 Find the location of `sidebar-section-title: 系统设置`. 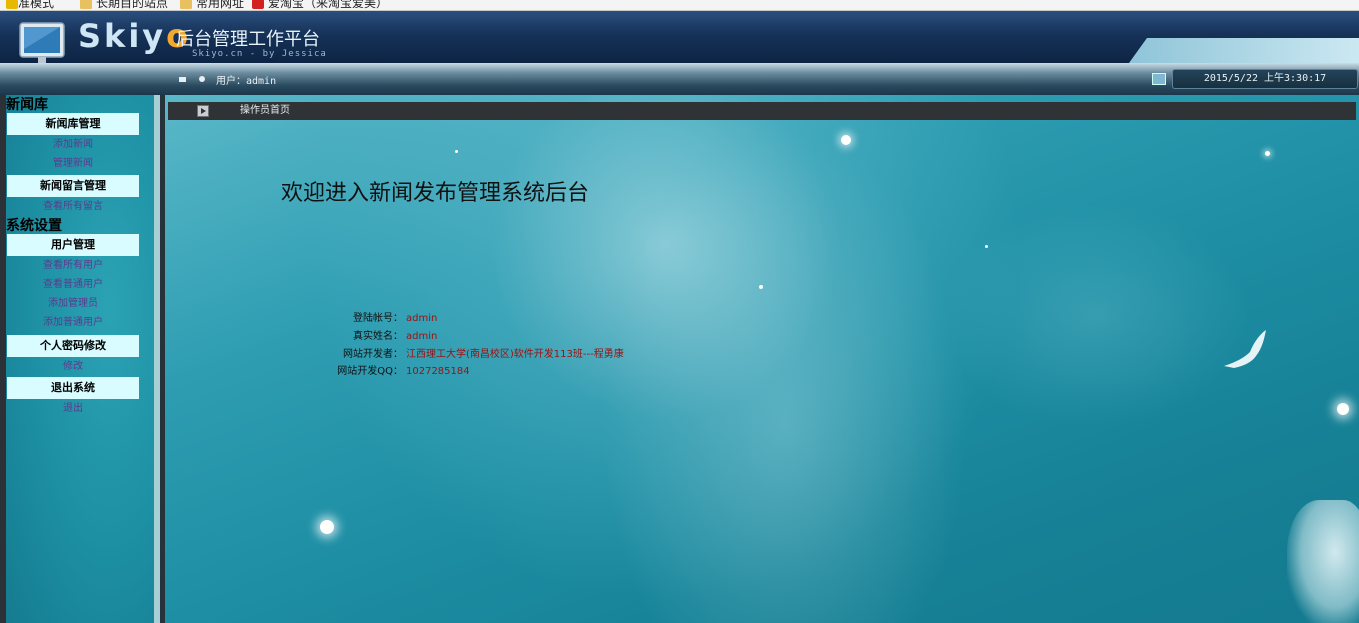

sidebar-section-title: 系统设置 is located at coordinates (34, 226).